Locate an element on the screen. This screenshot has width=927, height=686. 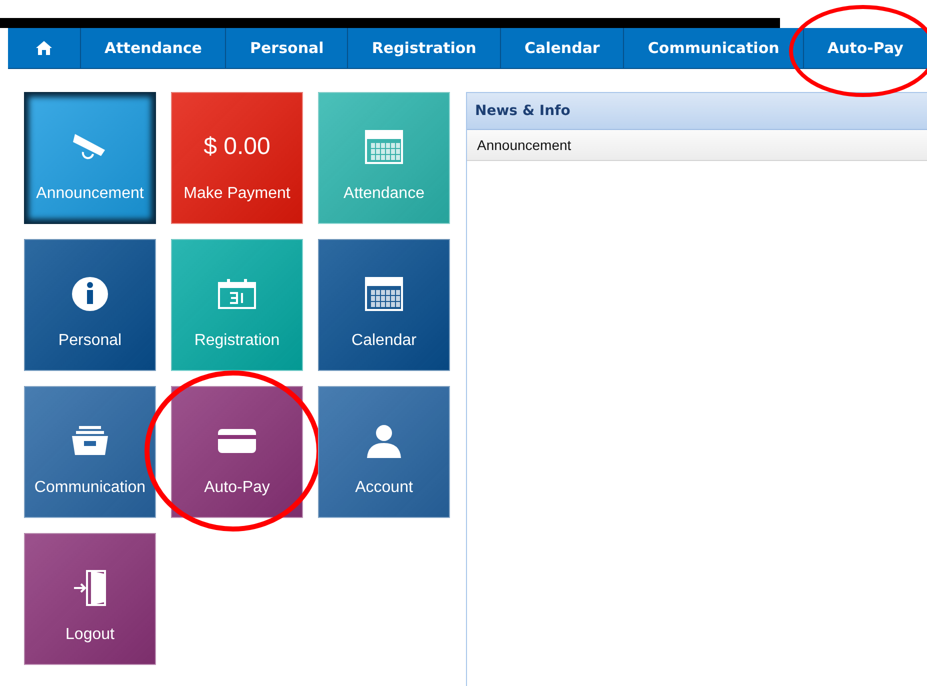
nav-tab: Calendar is located at coordinates (562, 48).